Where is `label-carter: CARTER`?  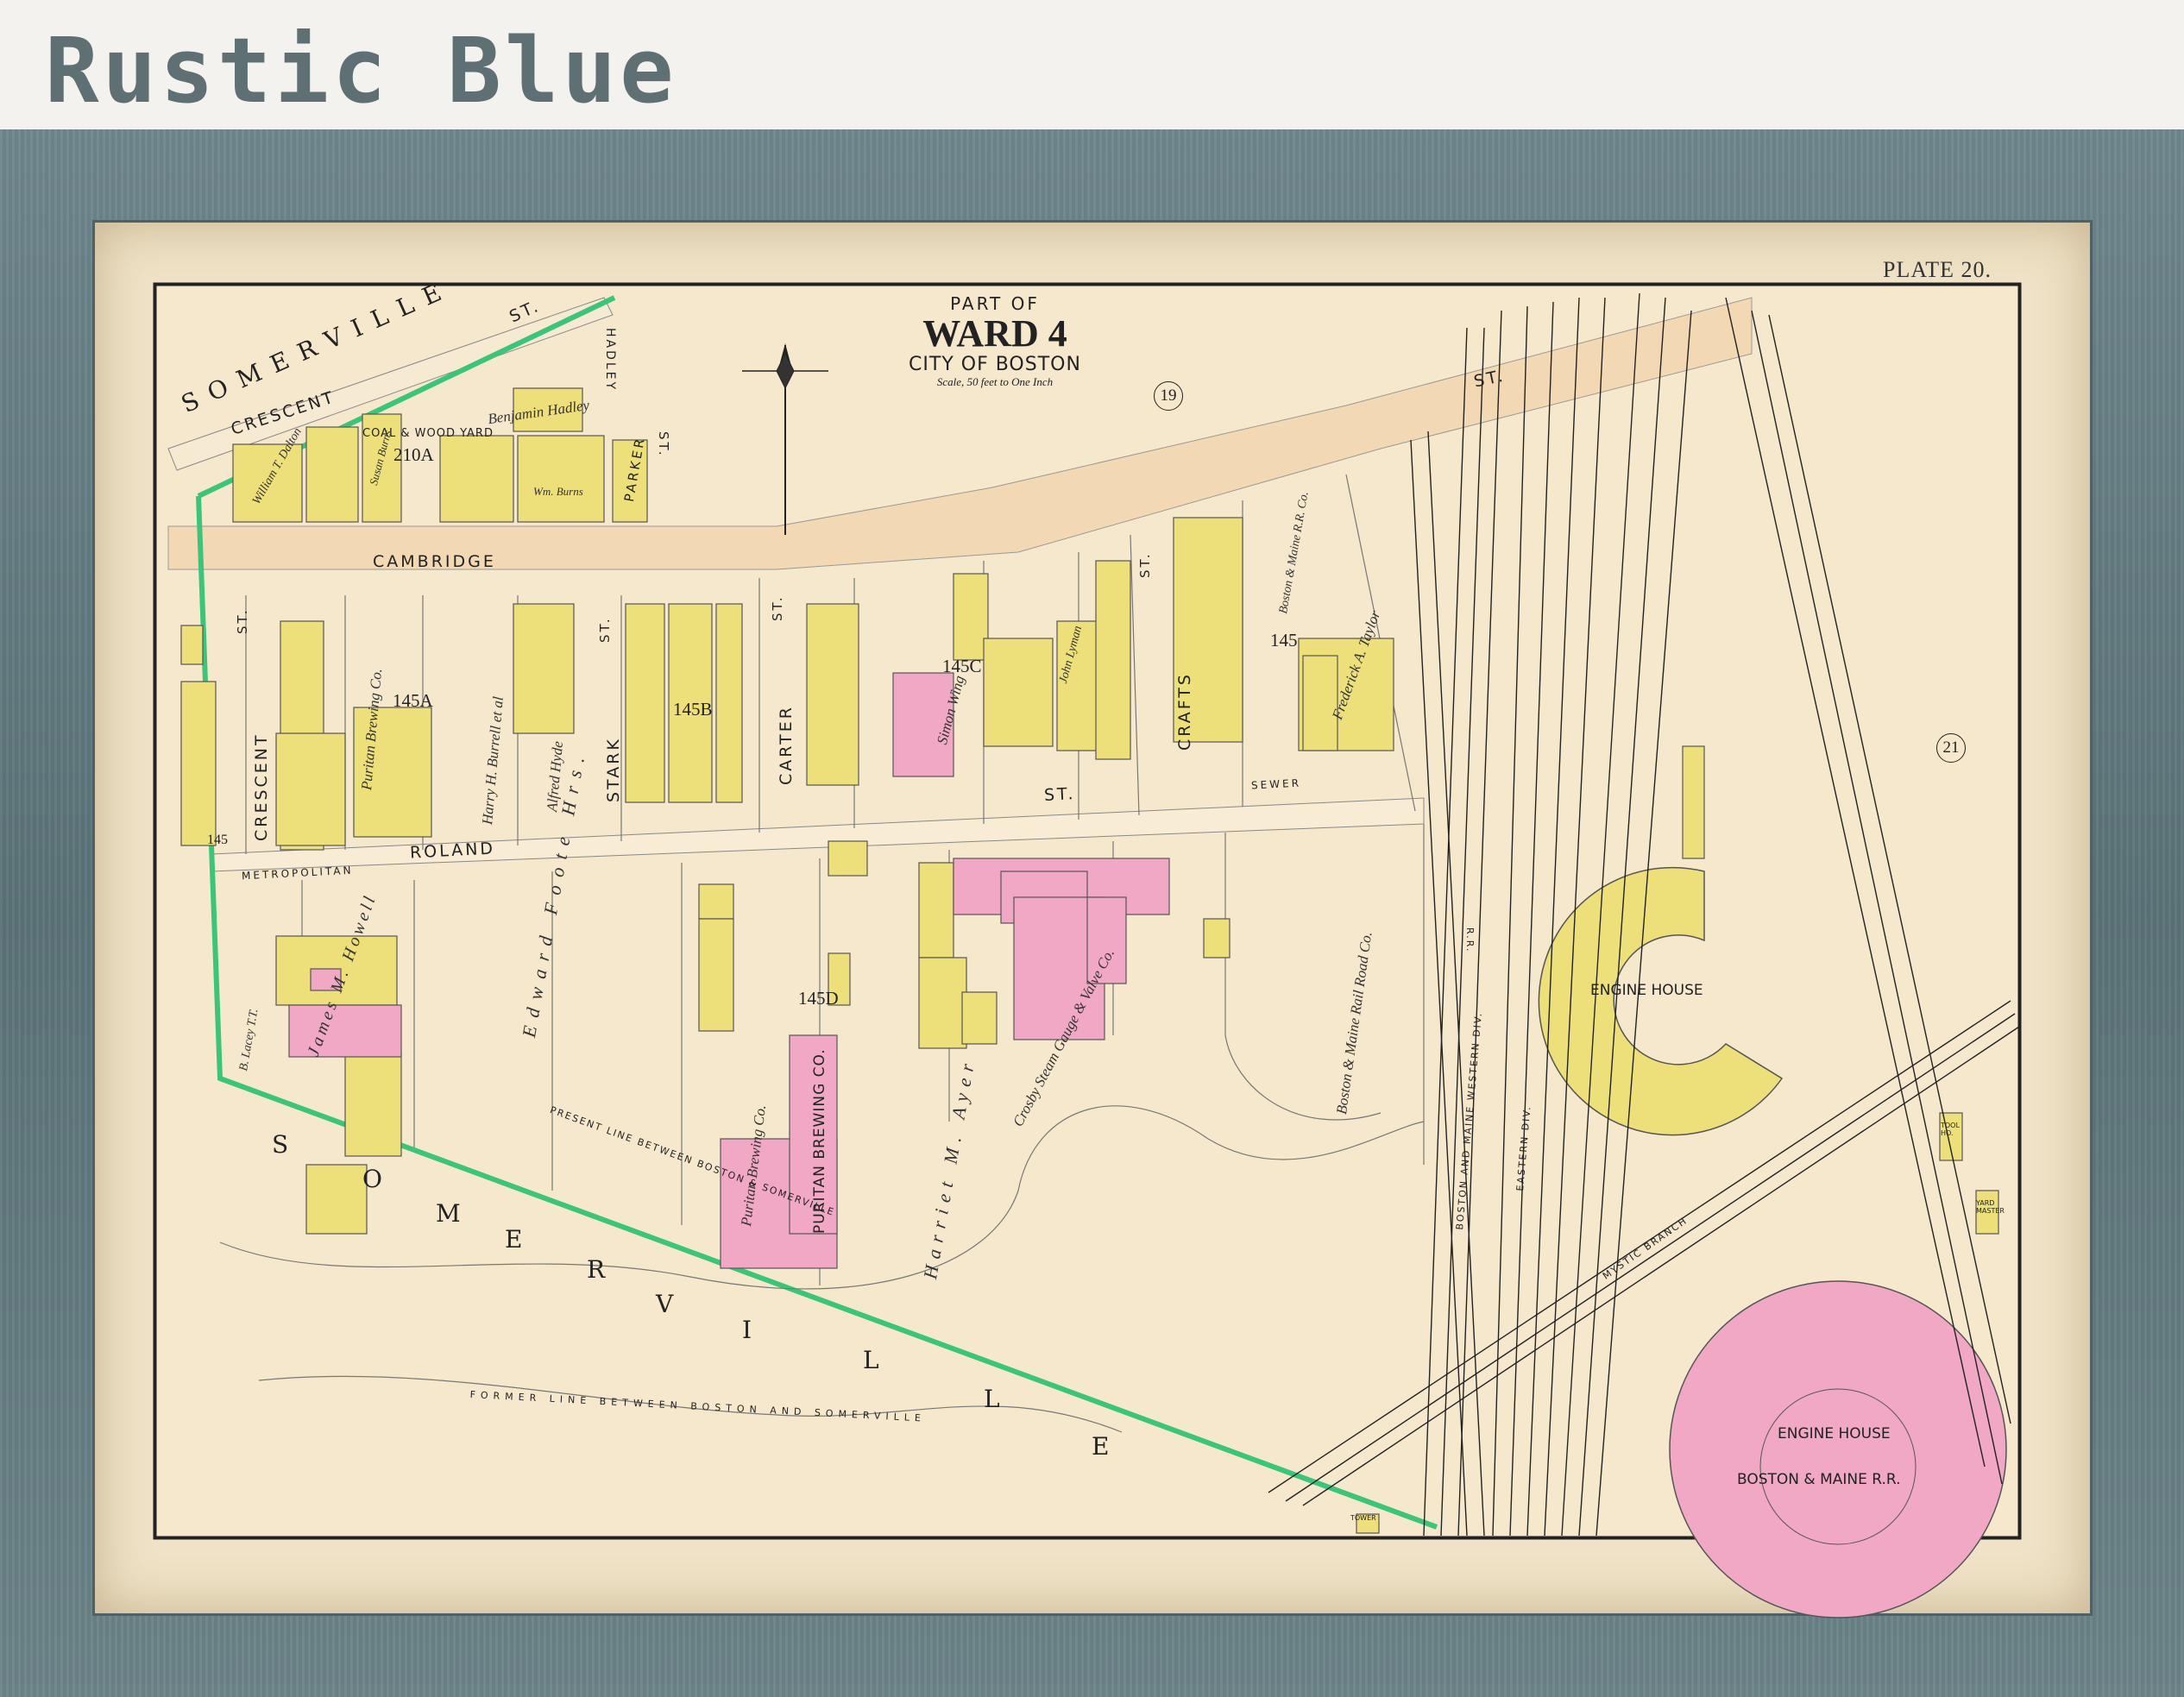 label-carter: CARTER is located at coordinates (787, 745).